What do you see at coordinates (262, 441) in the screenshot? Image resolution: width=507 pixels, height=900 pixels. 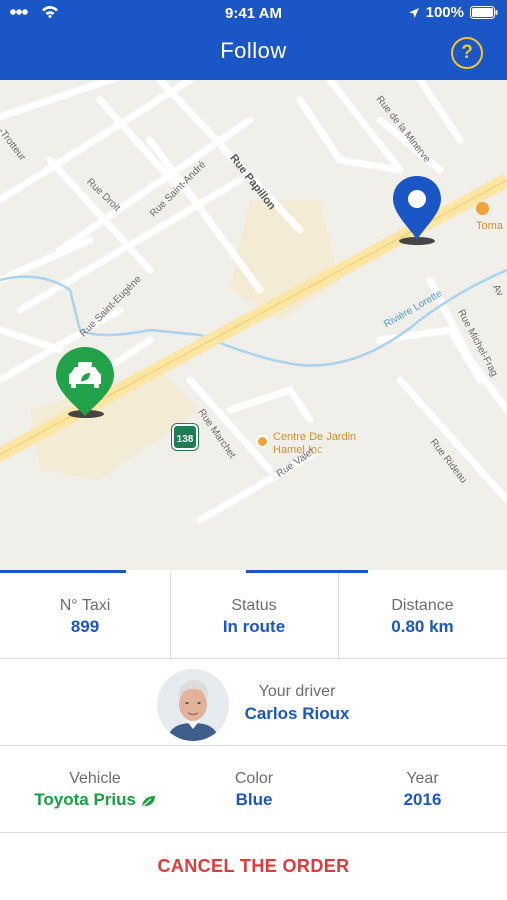 I see `garden-centre-poi-icon` at bounding box center [262, 441].